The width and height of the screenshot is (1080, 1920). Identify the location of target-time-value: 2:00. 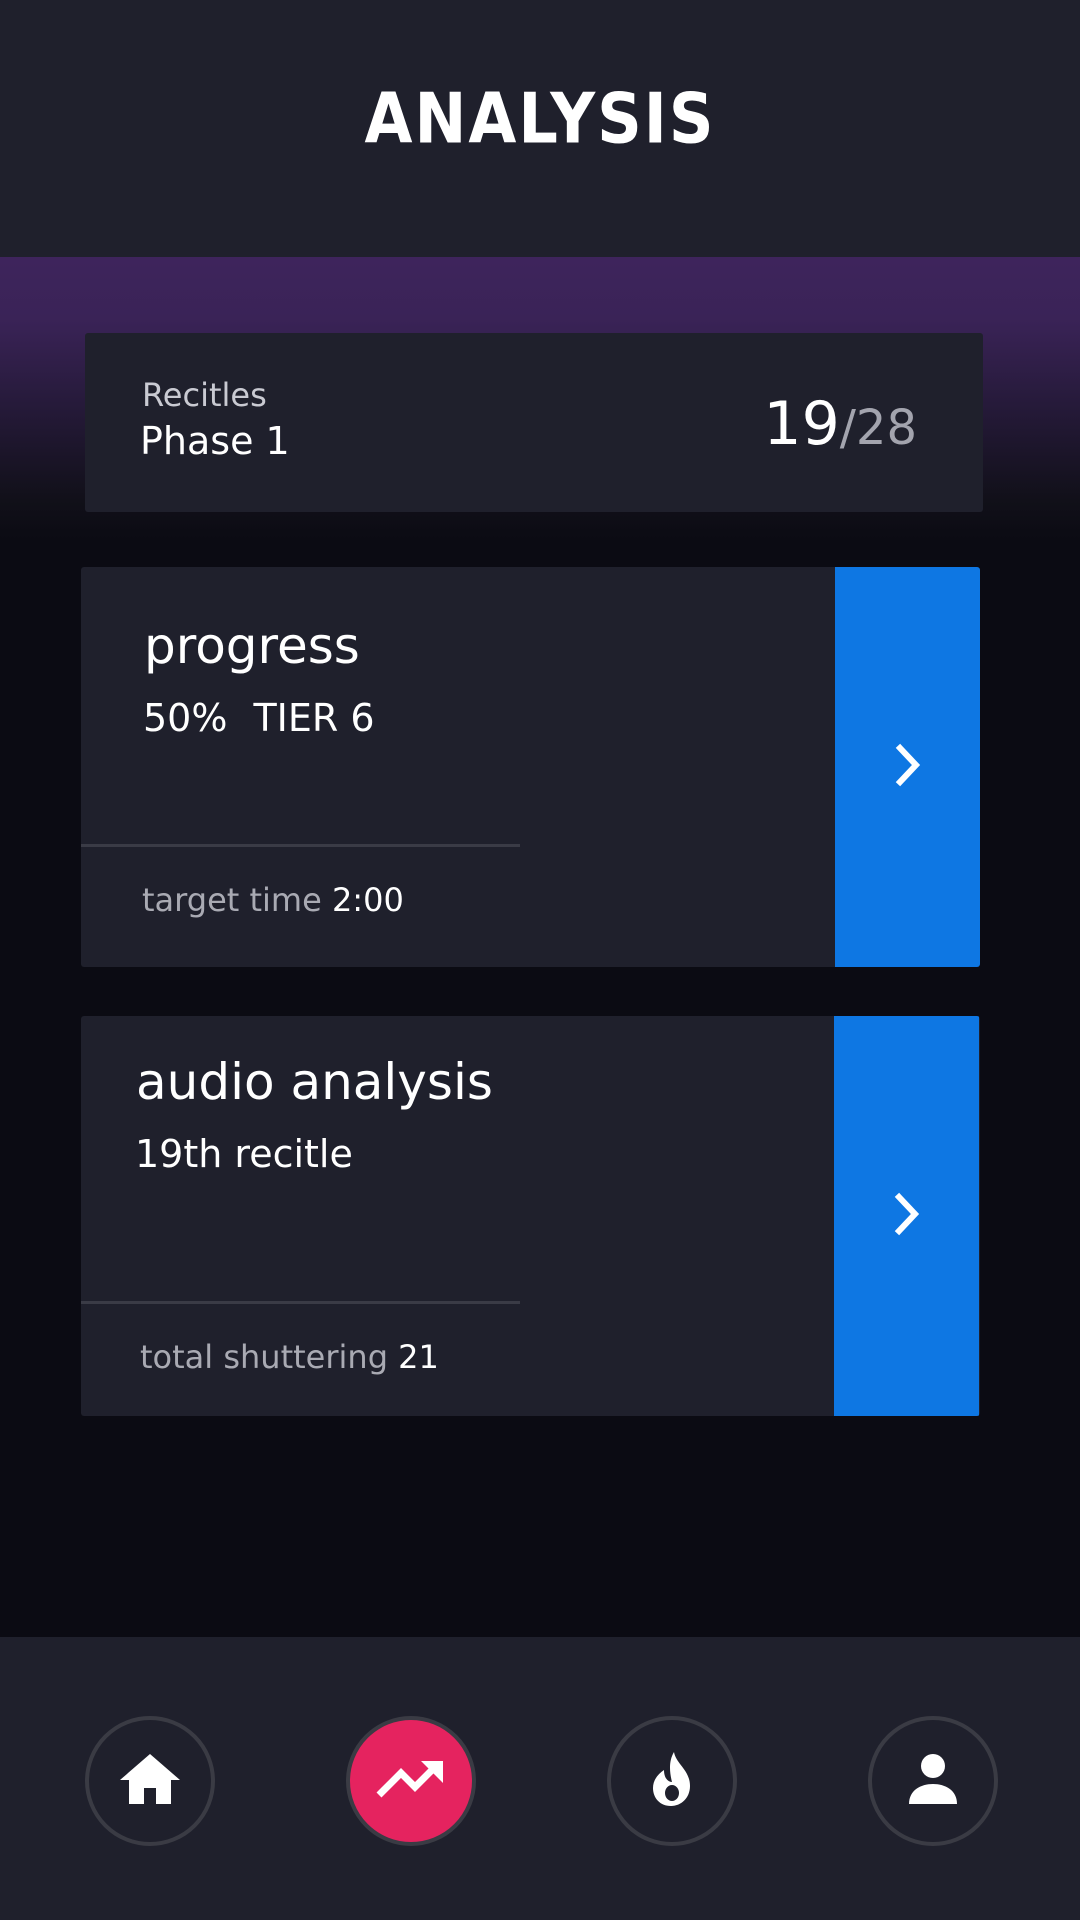
(367, 900).